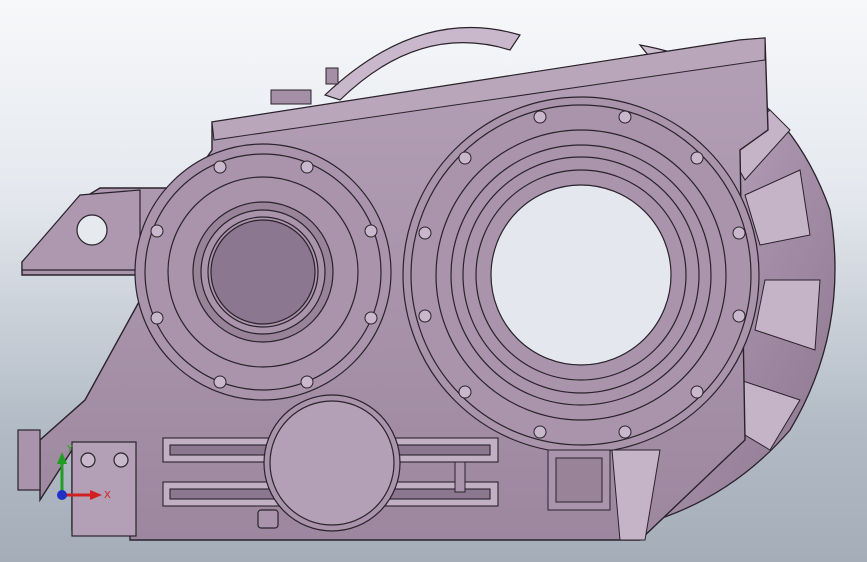  I want to click on z-axis-dot, so click(62, 495).